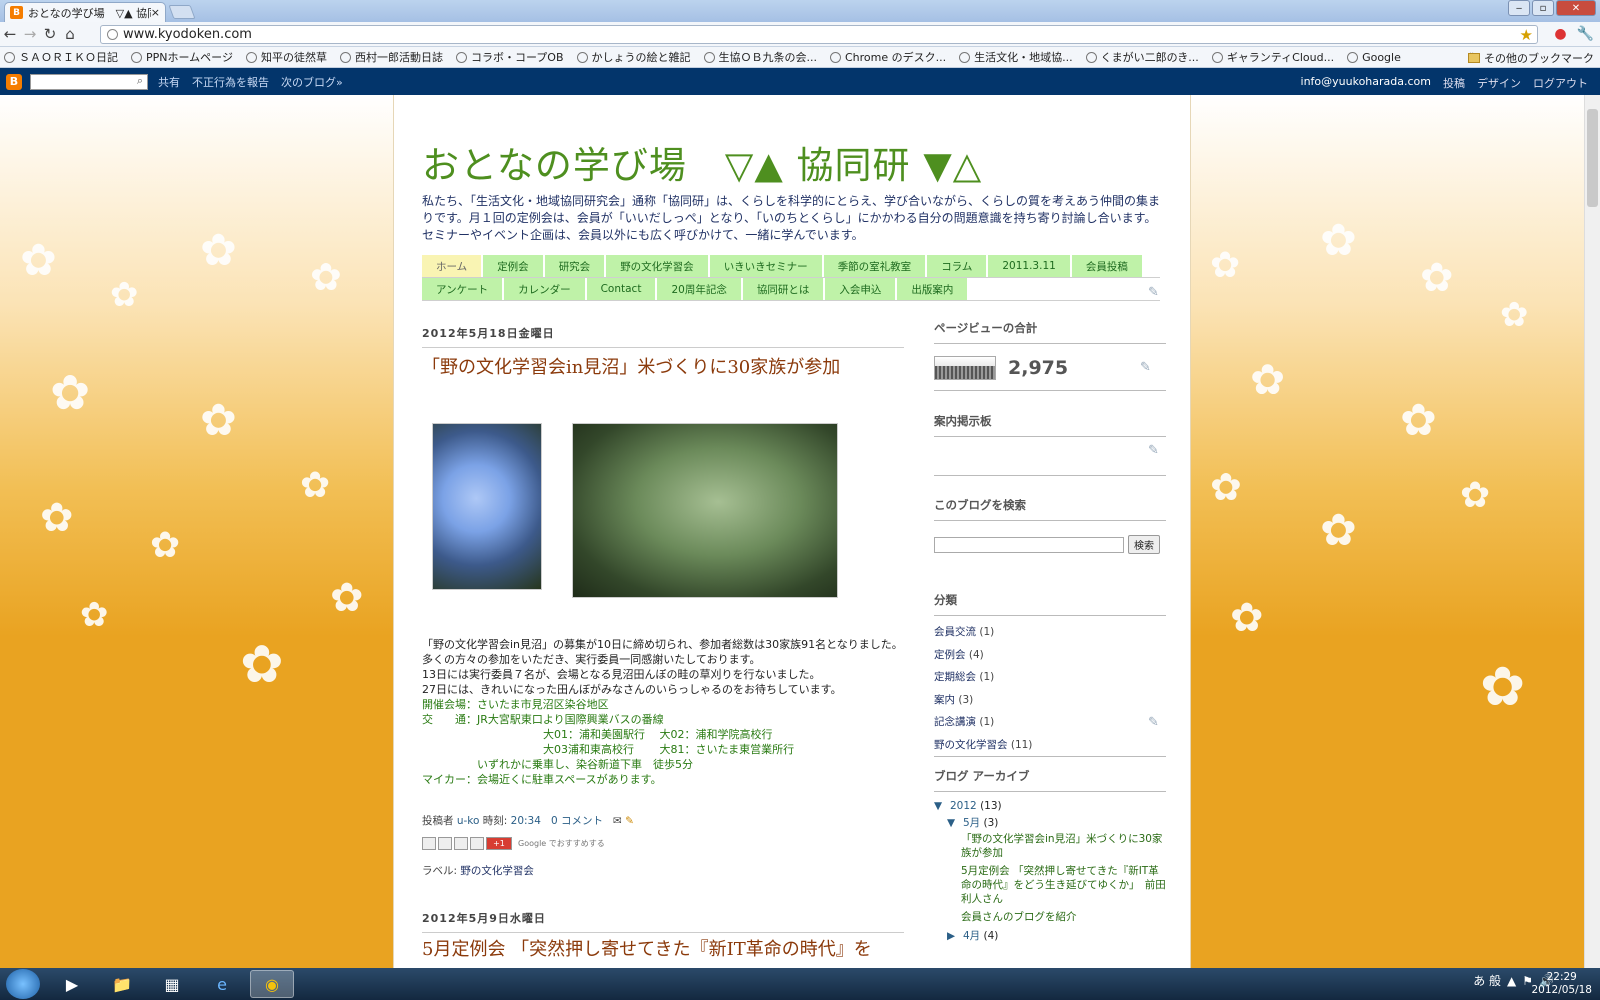 The width and height of the screenshot is (1600, 1000). Describe the element at coordinates (222, 984) in the screenshot. I see `internet-explorer-icon: e` at that location.